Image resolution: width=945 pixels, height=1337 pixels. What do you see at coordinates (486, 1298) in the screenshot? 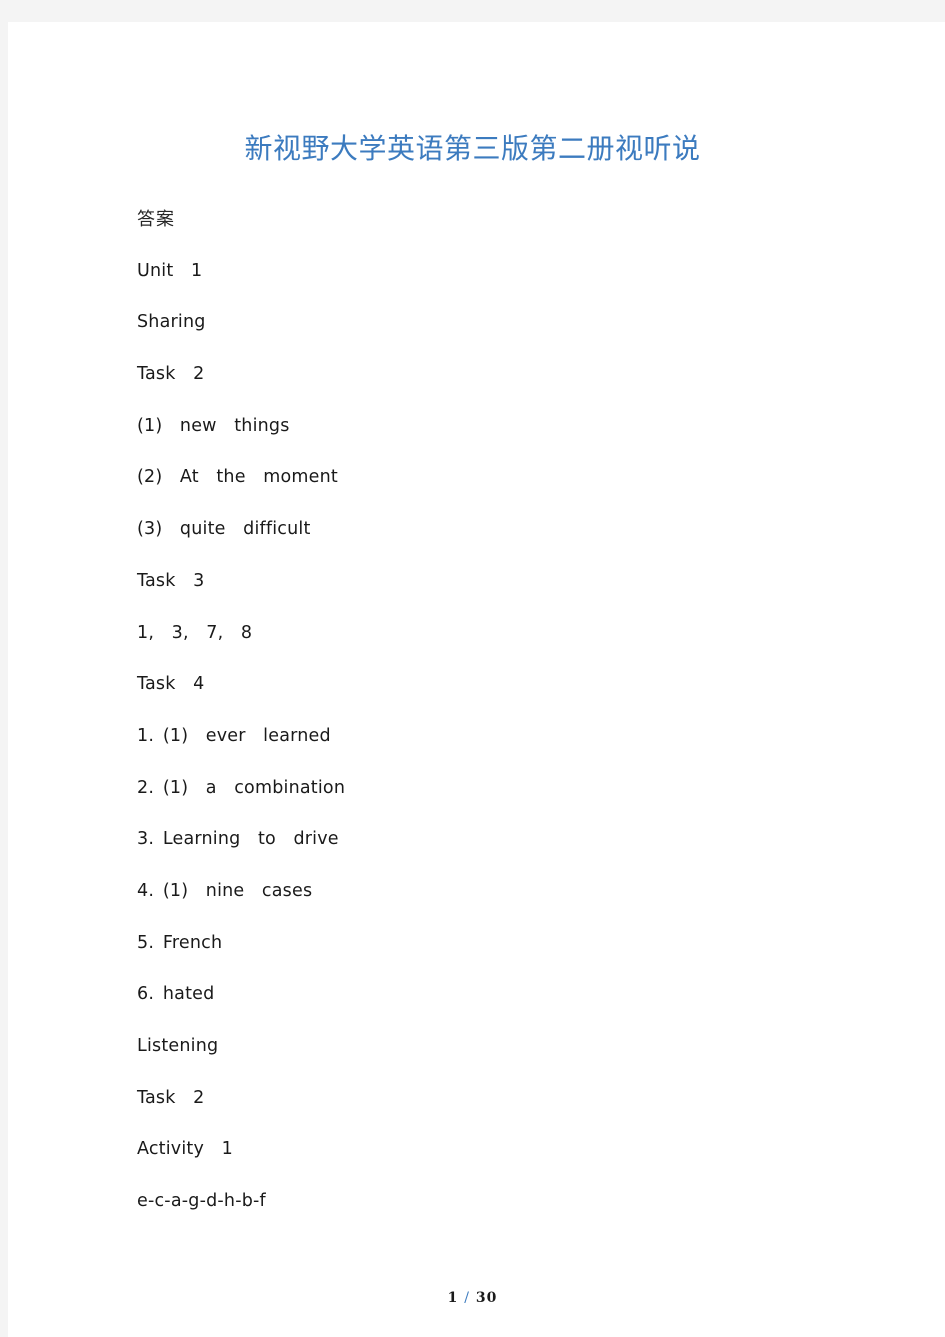
I see `footer-total-pages: 30` at bounding box center [486, 1298].